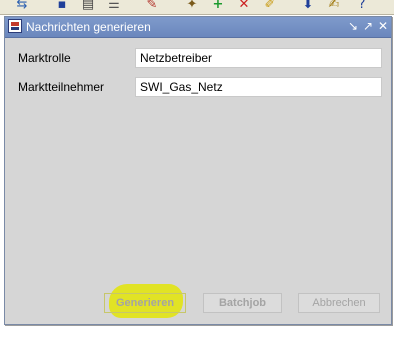 This screenshot has height=338, width=394. What do you see at coordinates (339, 303) in the screenshot?
I see `abbrechen-button: Abbrechen` at bounding box center [339, 303].